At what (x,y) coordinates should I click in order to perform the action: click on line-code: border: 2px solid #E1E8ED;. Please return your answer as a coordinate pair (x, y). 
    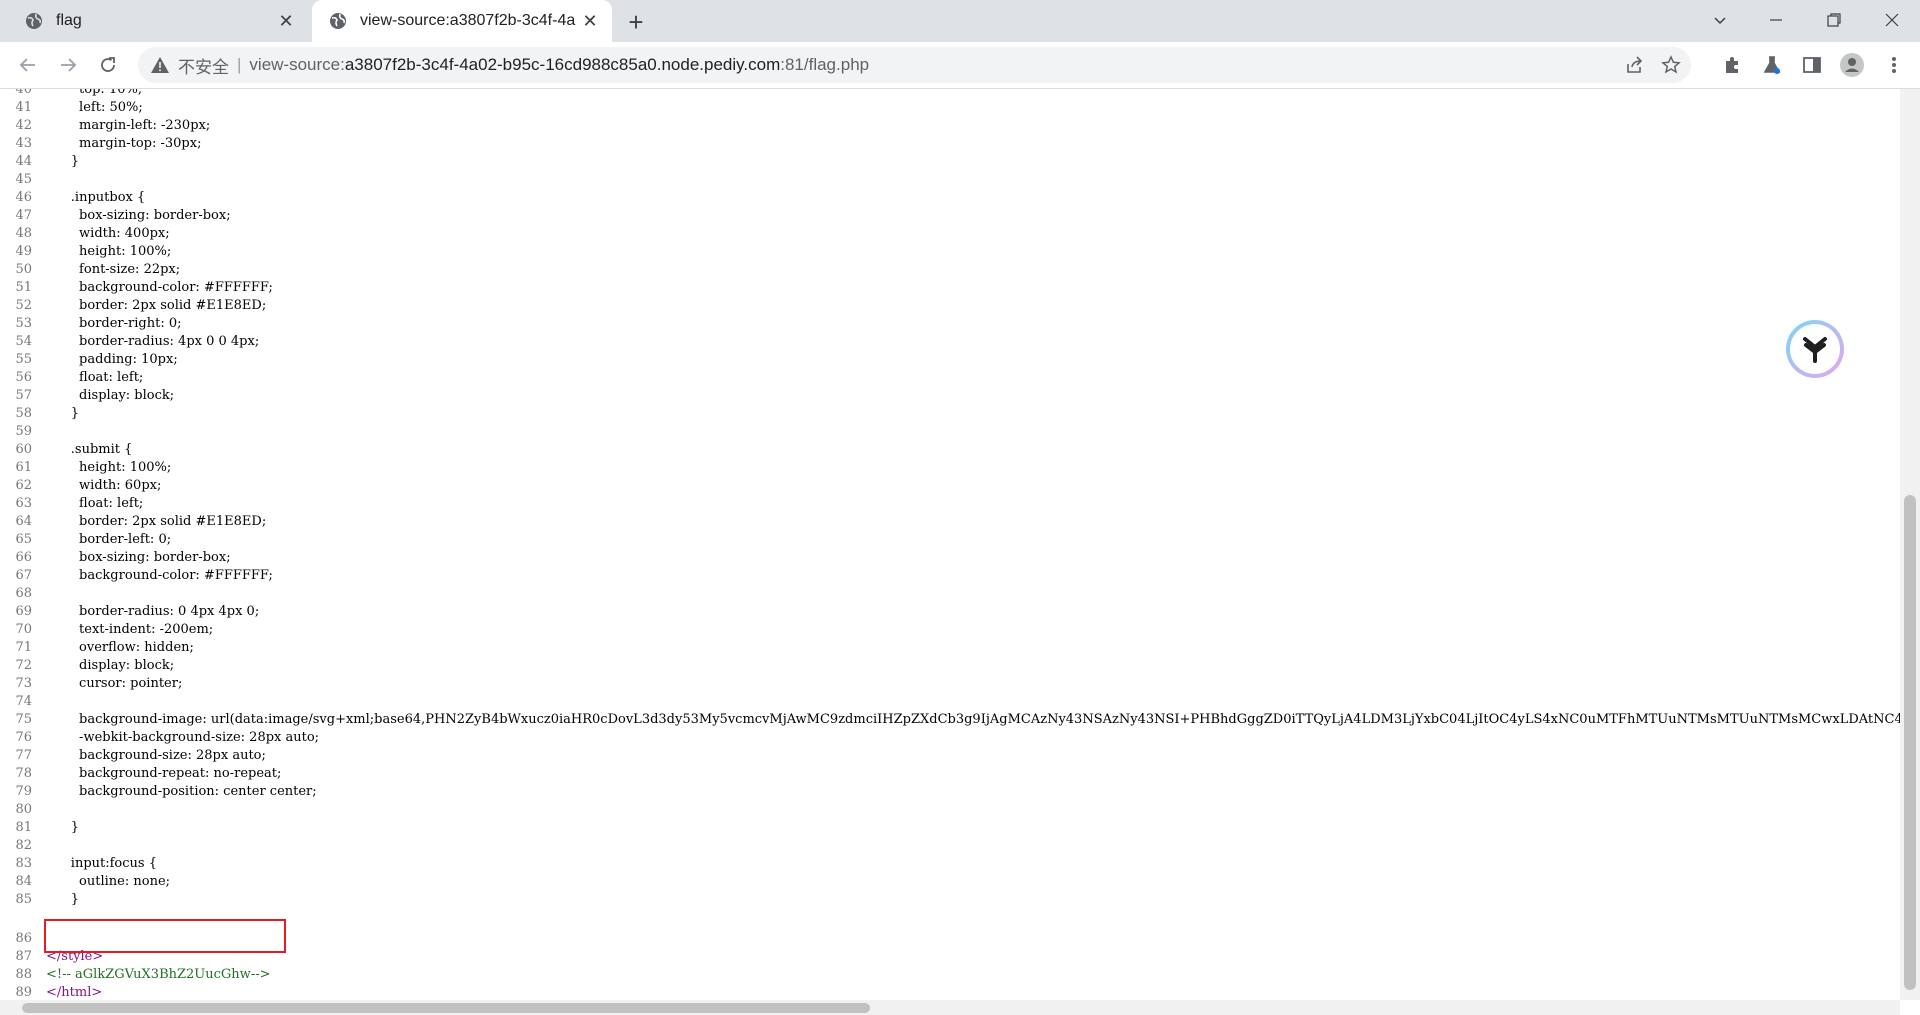
    Looking at the image, I should click on (156, 521).